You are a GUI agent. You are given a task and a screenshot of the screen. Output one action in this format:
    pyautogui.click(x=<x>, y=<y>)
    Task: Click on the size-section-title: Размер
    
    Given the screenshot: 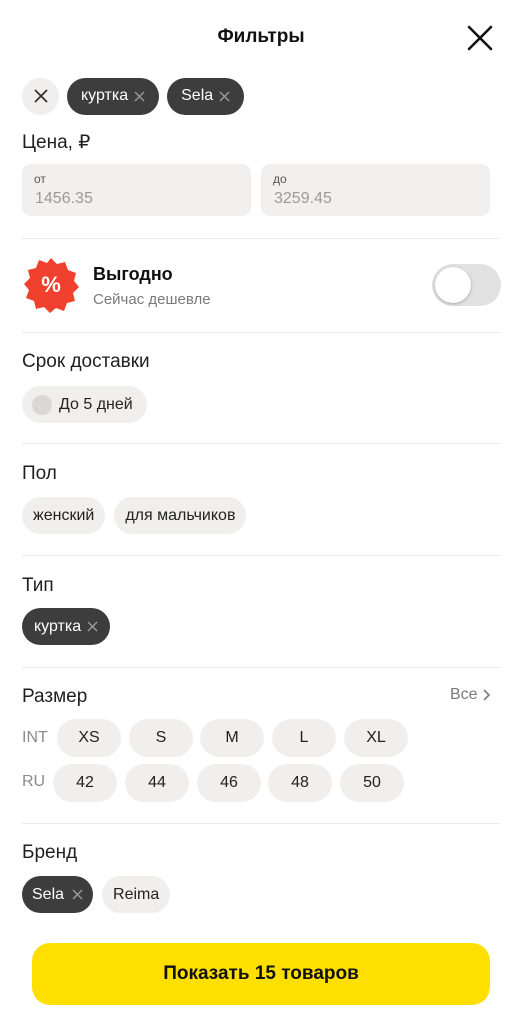 What is the action you would take?
    pyautogui.click(x=55, y=696)
    